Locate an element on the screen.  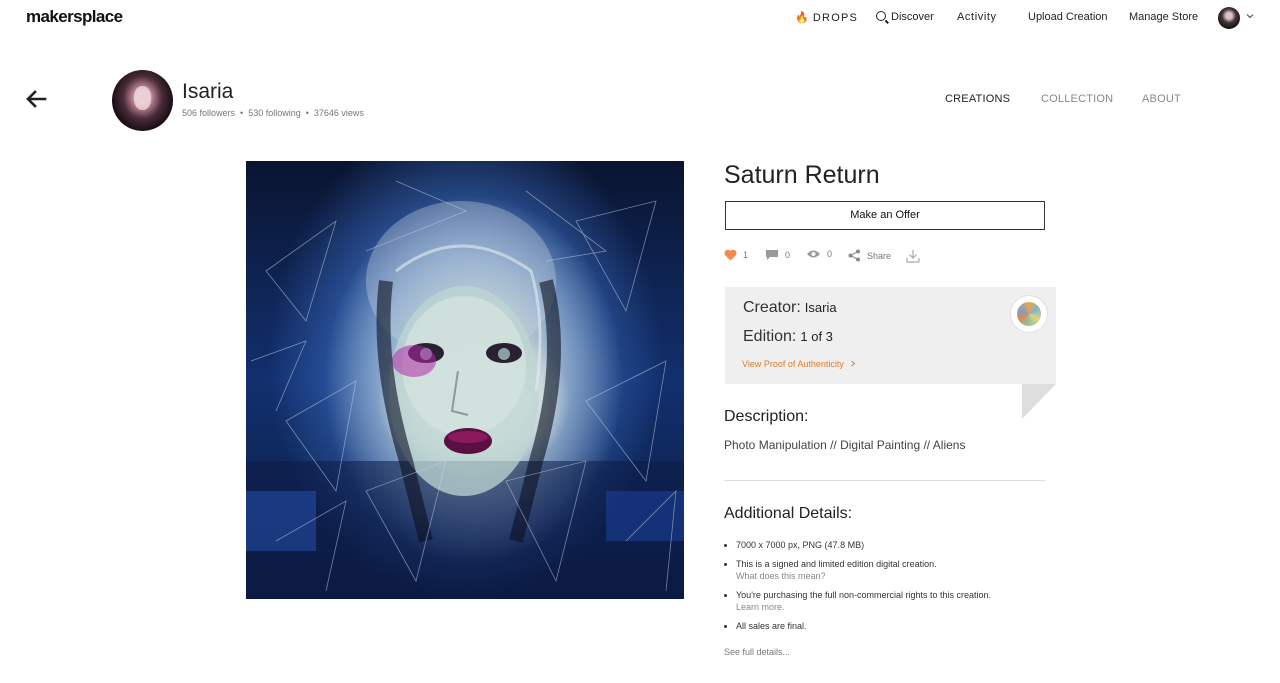
views-indicator: 0 is located at coordinates (819, 254).